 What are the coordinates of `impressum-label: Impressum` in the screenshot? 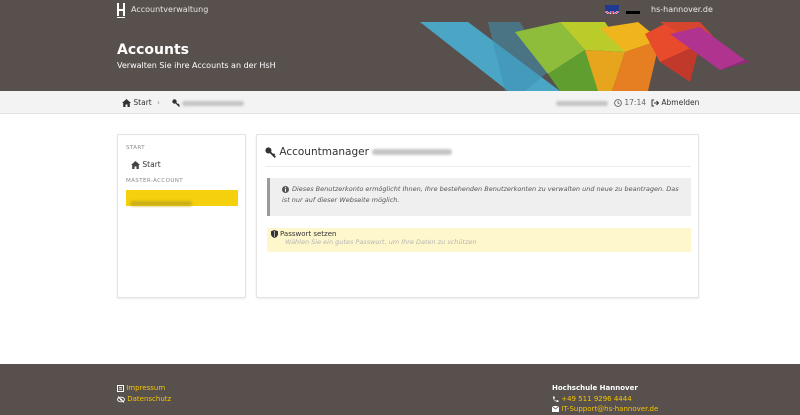 It's located at (146, 388).